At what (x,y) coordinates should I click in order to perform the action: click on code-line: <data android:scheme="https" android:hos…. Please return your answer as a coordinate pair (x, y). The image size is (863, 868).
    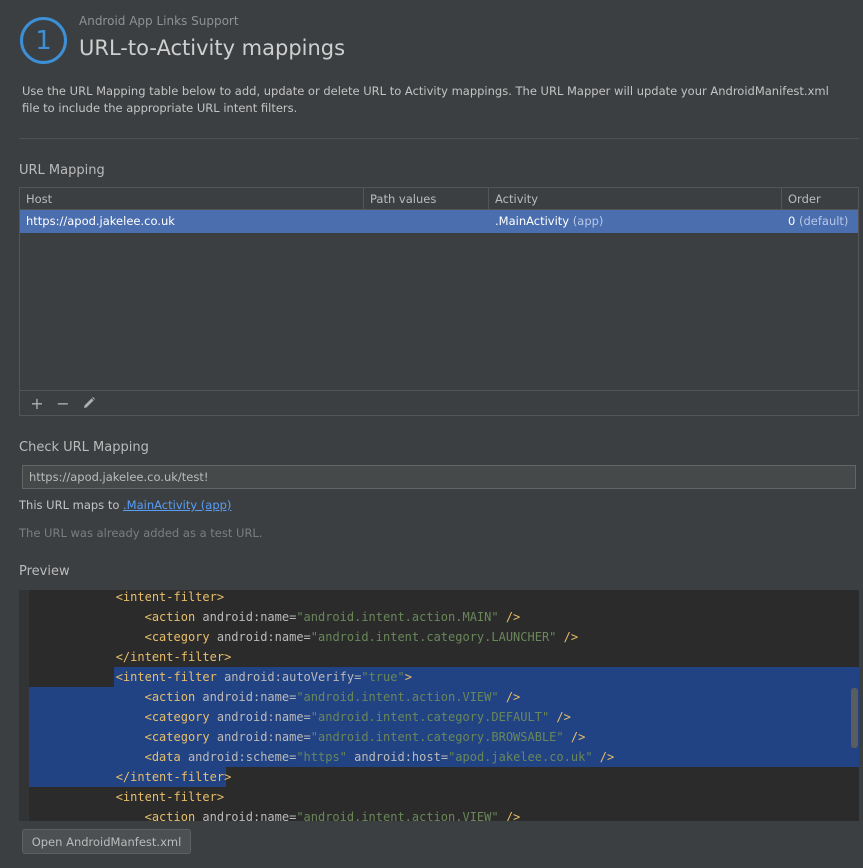
    Looking at the image, I should click on (322, 757).